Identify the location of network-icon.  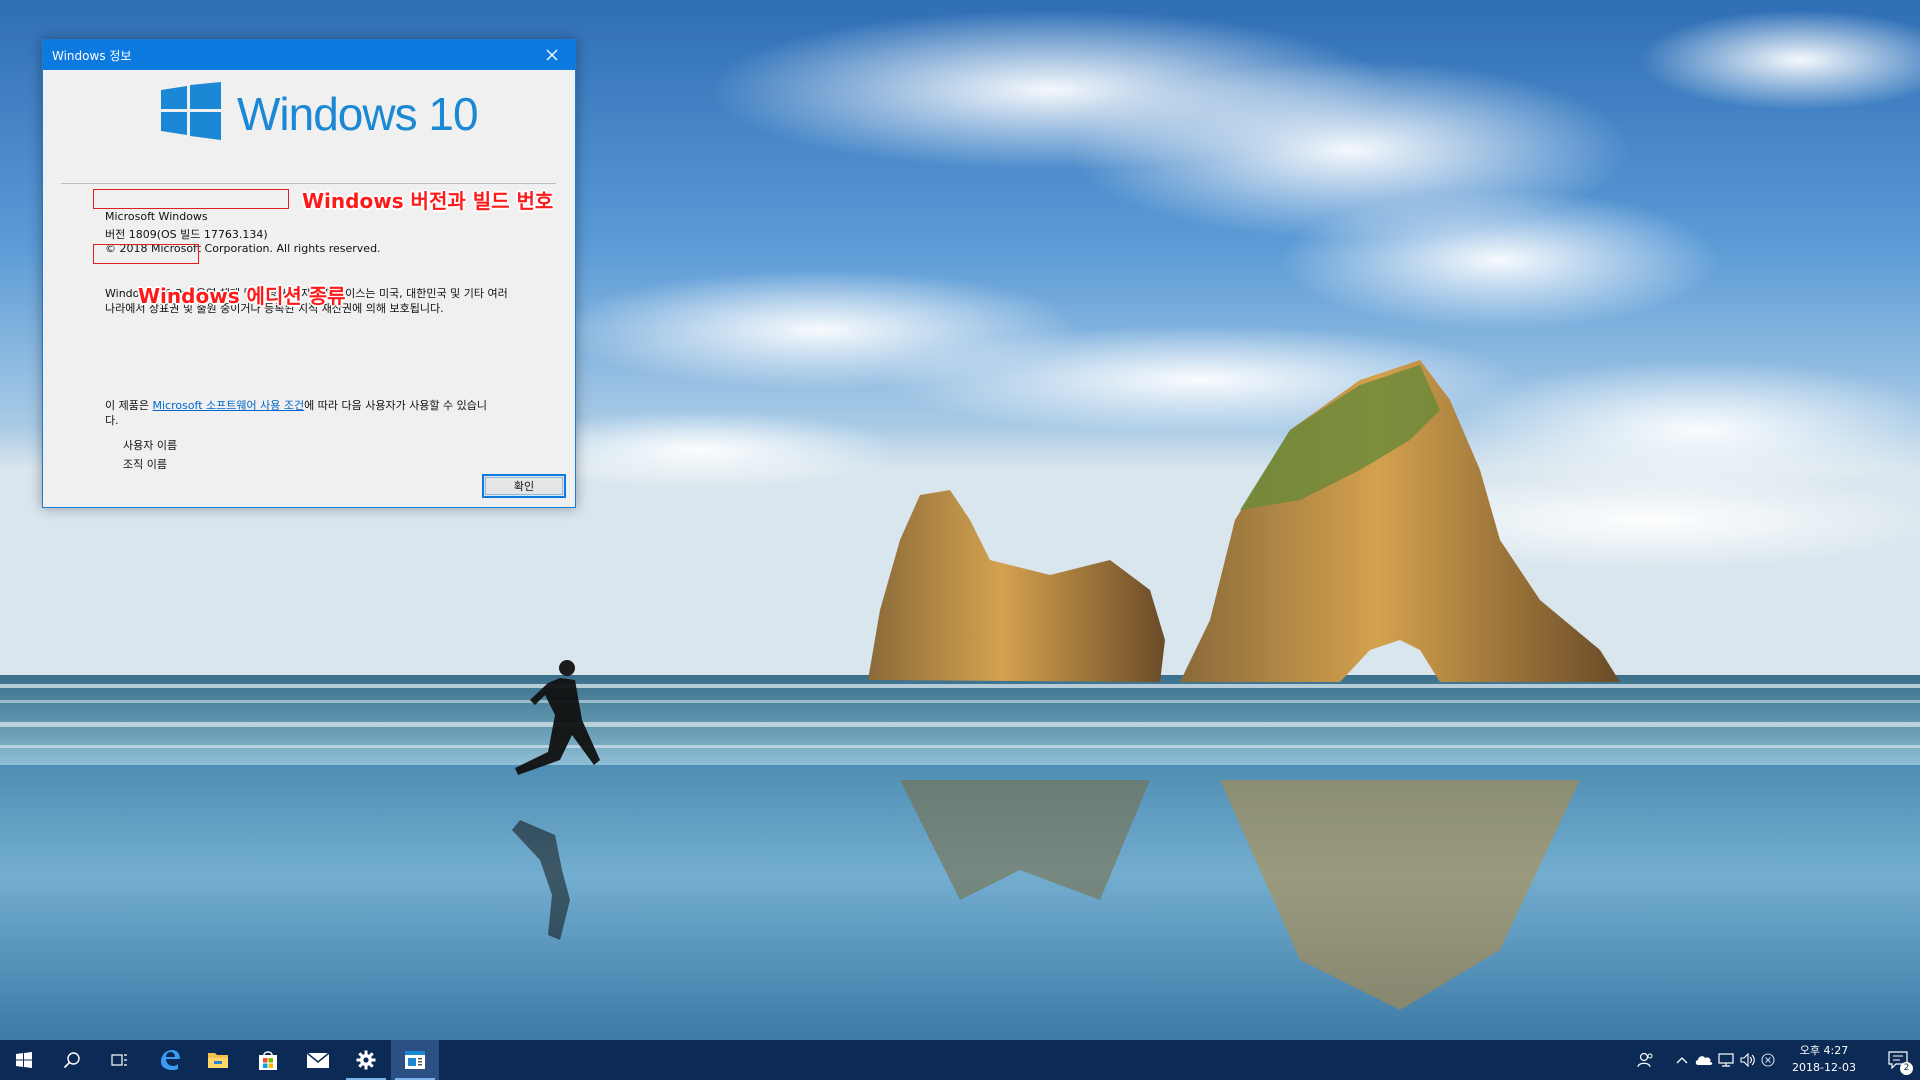
(1726, 1060).